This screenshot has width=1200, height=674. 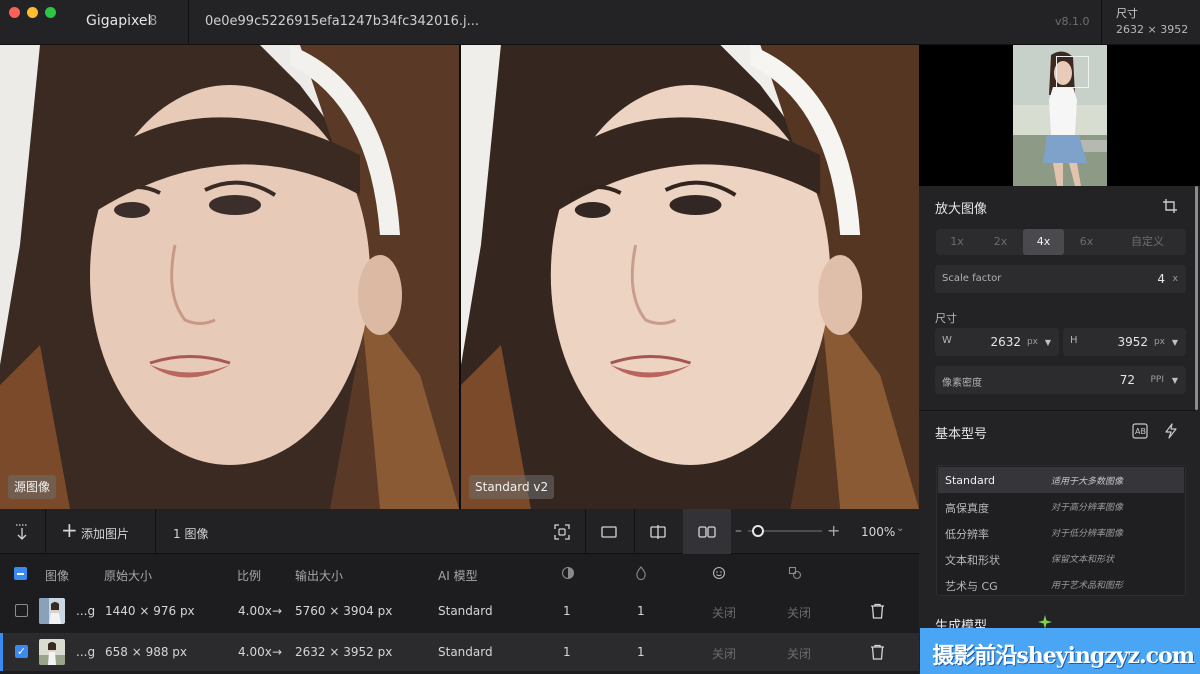 What do you see at coordinates (21, 610) in the screenshot?
I see `row-checkbox` at bounding box center [21, 610].